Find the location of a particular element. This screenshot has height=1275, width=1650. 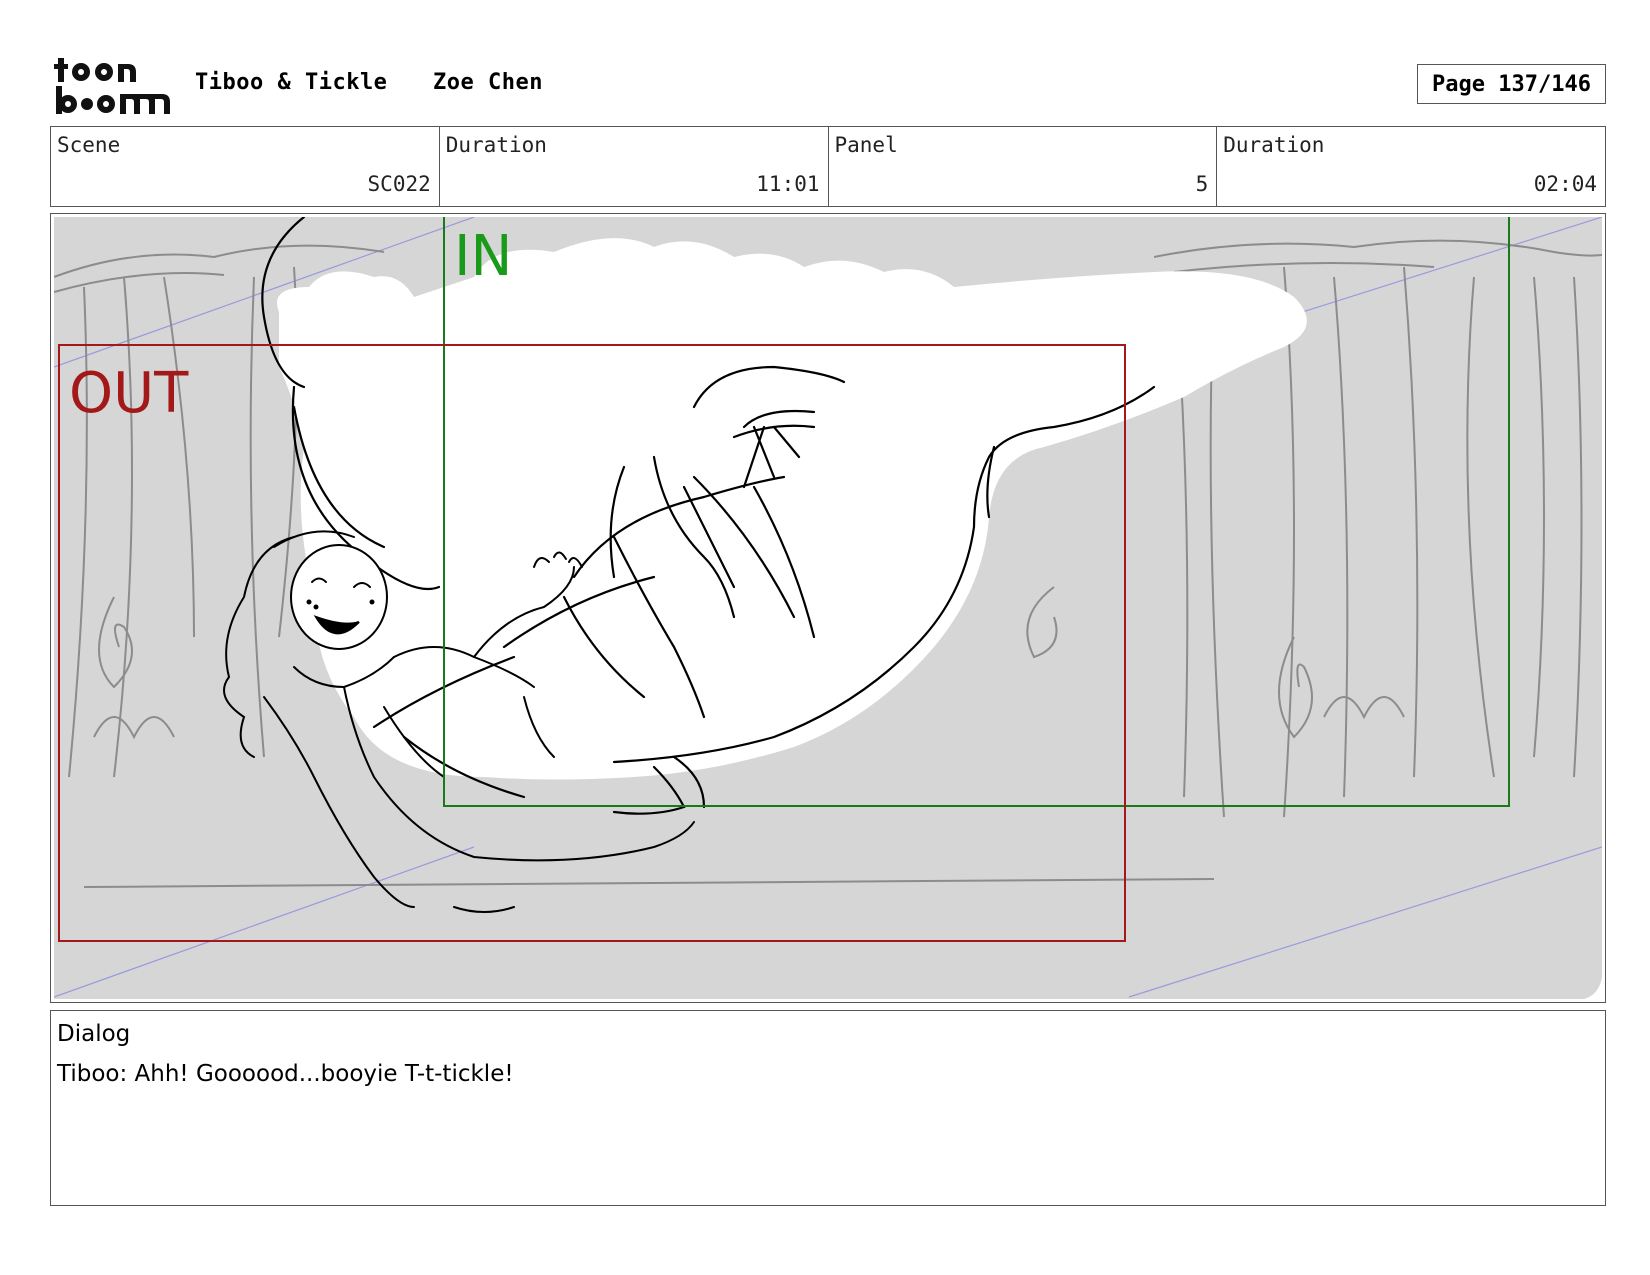

toon-boom-logo is located at coordinates (112, 86).